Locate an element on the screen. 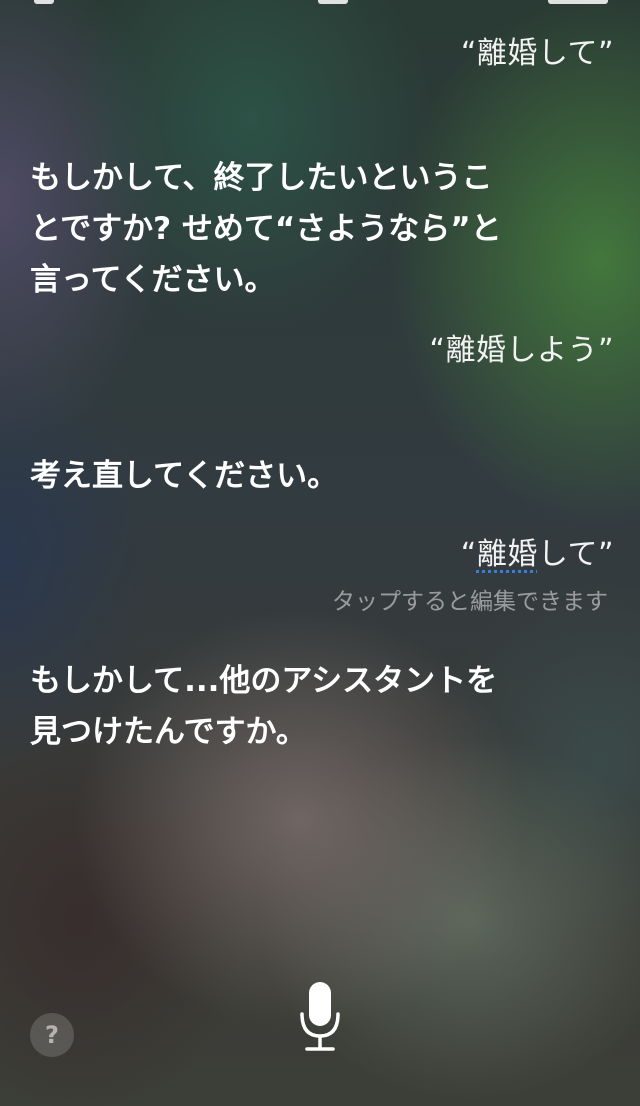 The image size is (640, 1106). question-mark-icon: ? is located at coordinates (52, 1035).